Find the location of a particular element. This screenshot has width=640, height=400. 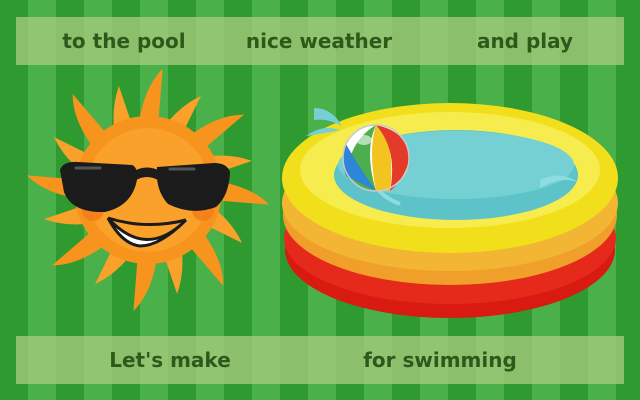

beach-ball-icon is located at coordinates (376, 158).